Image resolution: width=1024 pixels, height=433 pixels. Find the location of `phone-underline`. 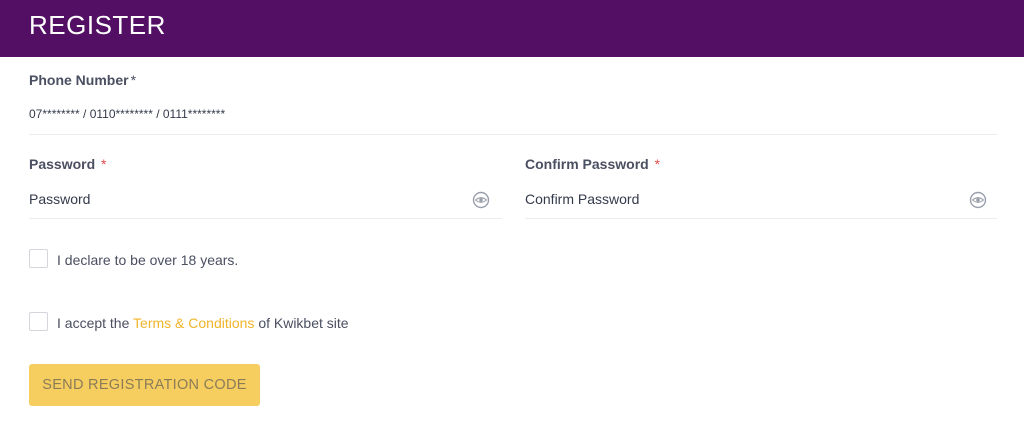

phone-underline is located at coordinates (513, 134).